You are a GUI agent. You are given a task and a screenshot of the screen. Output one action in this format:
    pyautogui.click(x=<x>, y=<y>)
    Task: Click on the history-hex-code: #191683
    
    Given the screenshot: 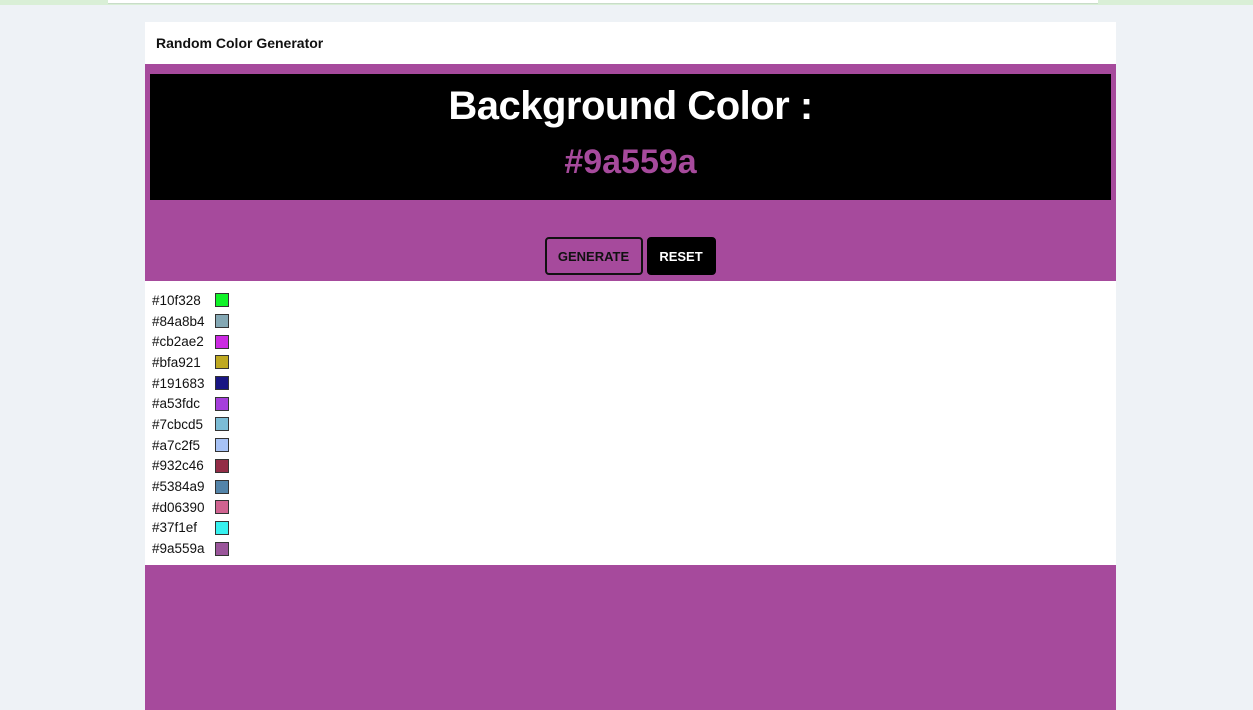 What is the action you would take?
    pyautogui.click(x=178, y=383)
    